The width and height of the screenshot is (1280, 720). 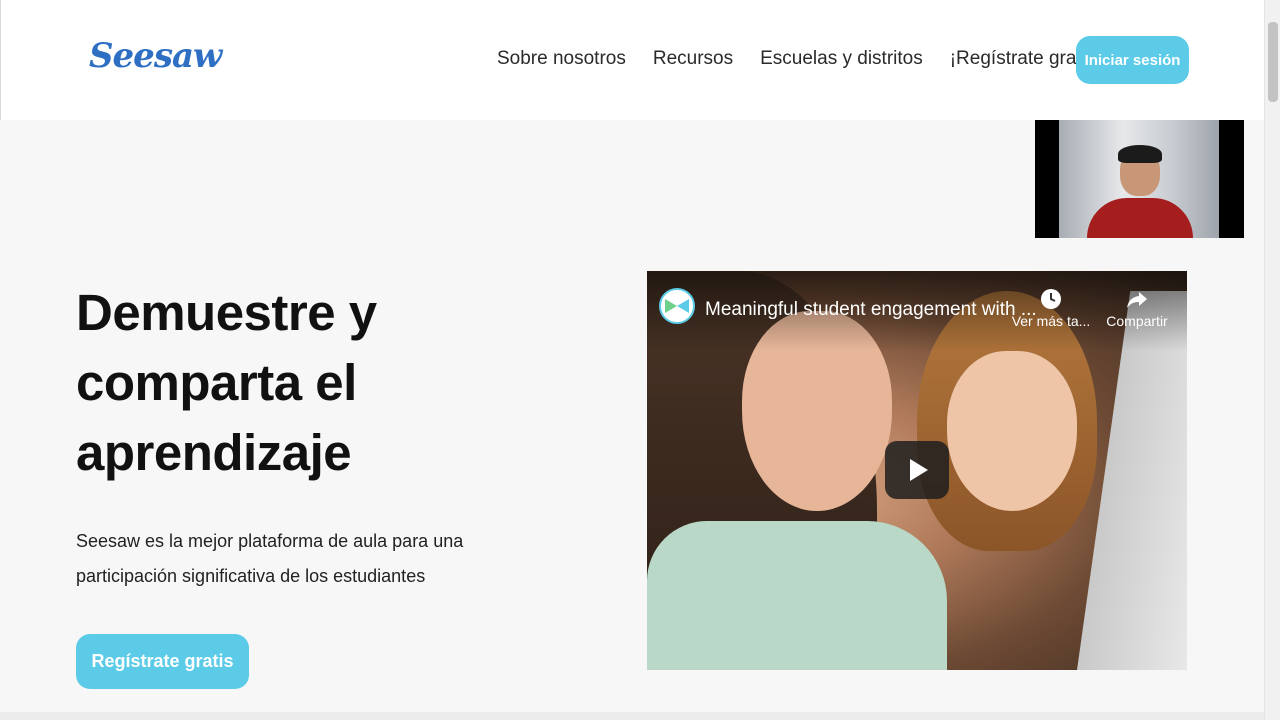 I want to click on signup-free-button: Regístrate gratis, so click(x=162, y=661).